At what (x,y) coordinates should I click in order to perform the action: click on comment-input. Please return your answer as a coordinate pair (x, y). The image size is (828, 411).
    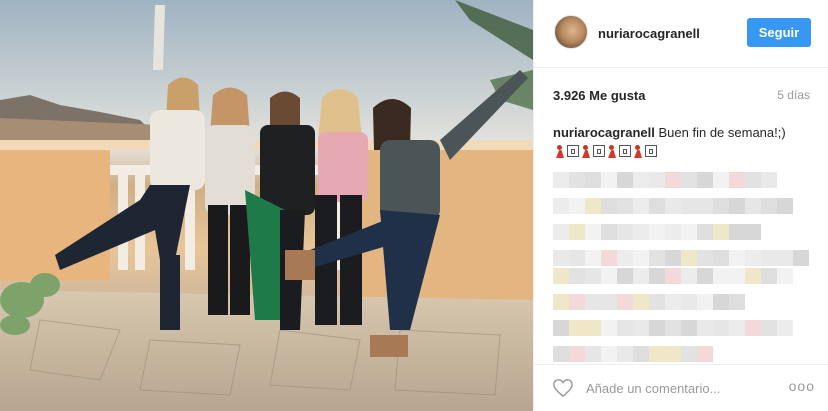
    Looking at the image, I should click on (681, 388).